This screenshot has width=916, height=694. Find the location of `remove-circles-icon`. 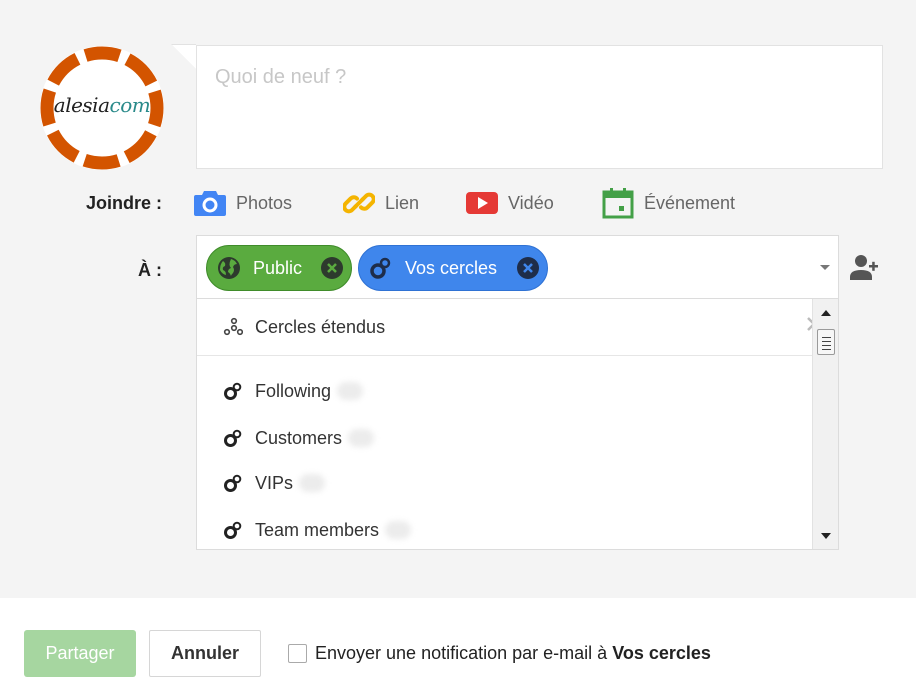

remove-circles-icon is located at coordinates (528, 268).